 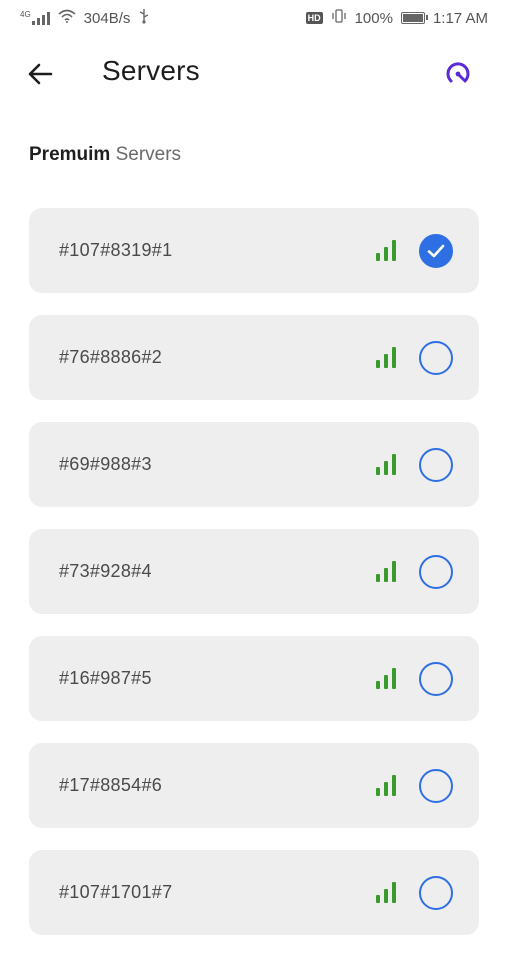 I want to click on hd-badge: HD, so click(x=314, y=18).